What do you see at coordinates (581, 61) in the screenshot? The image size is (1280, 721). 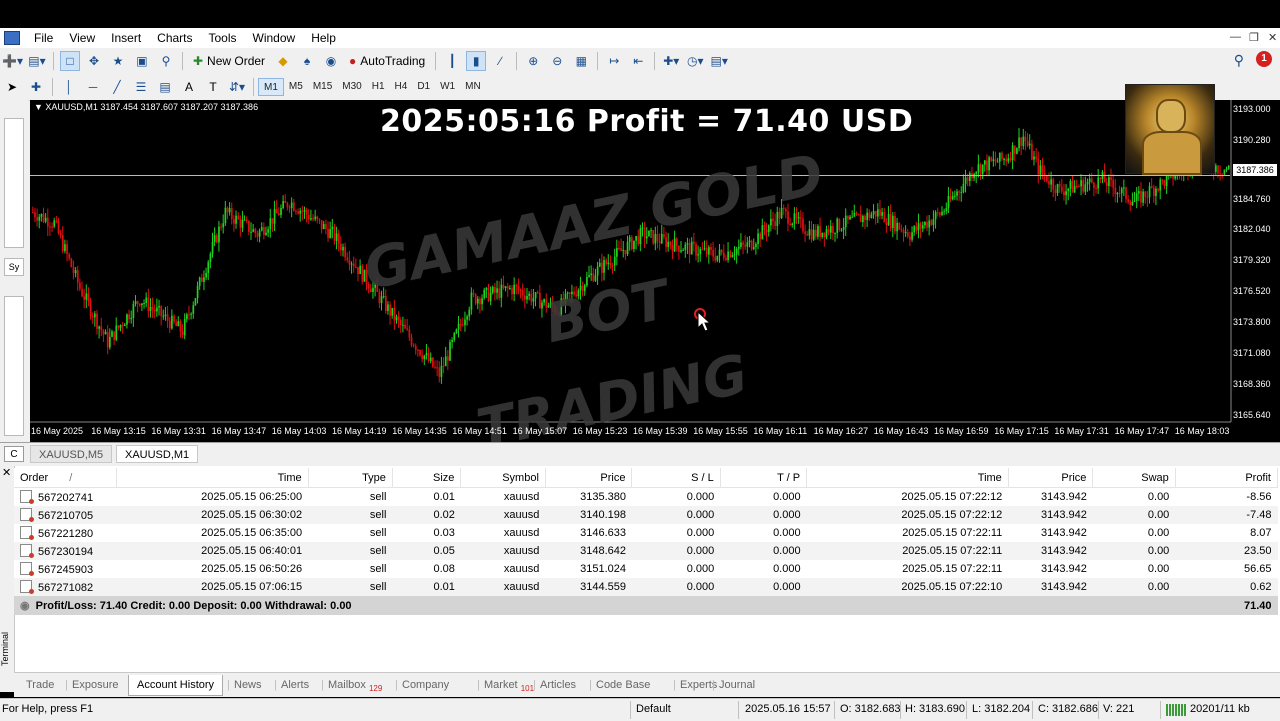 I see `tile-windows-icon: ▦` at bounding box center [581, 61].